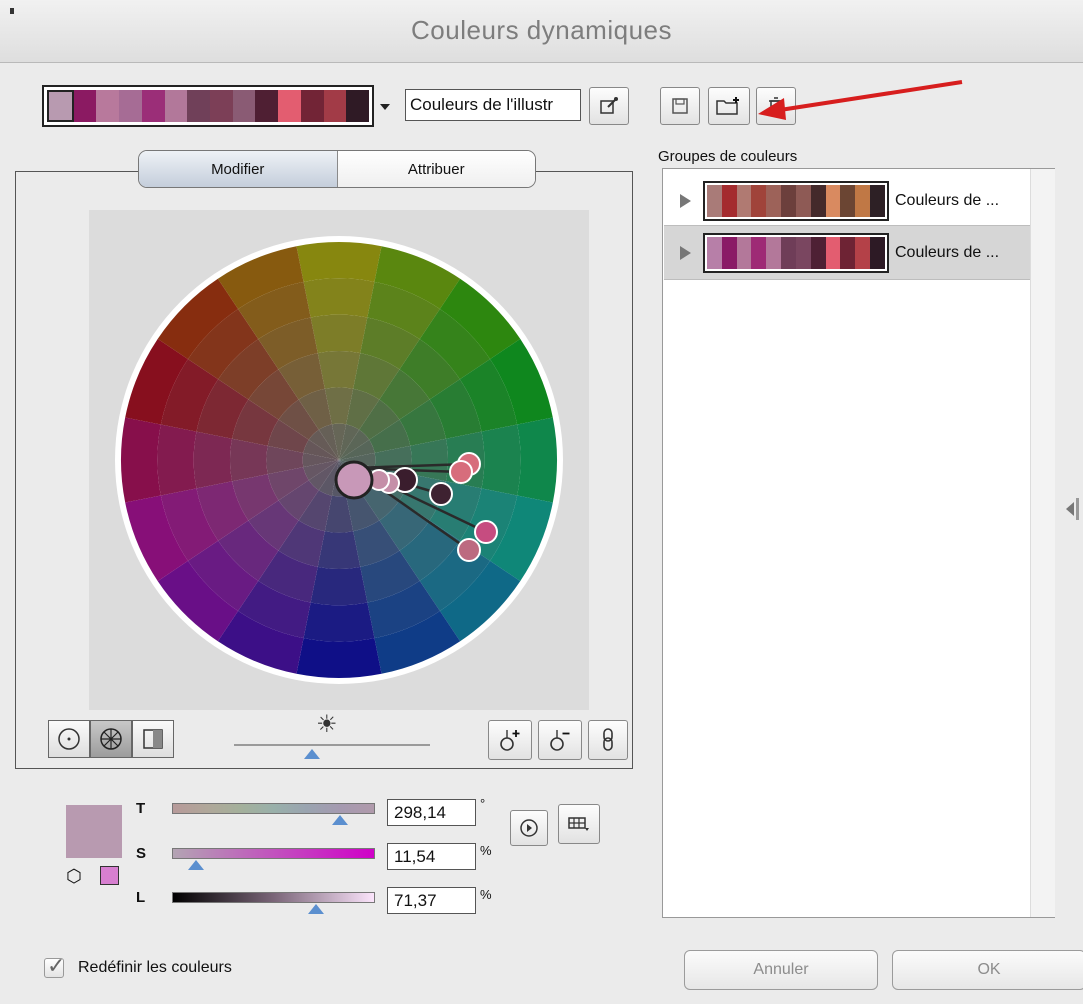 The height and width of the screenshot is (1004, 1083). I want to click on active-palette-strip, so click(208, 106).